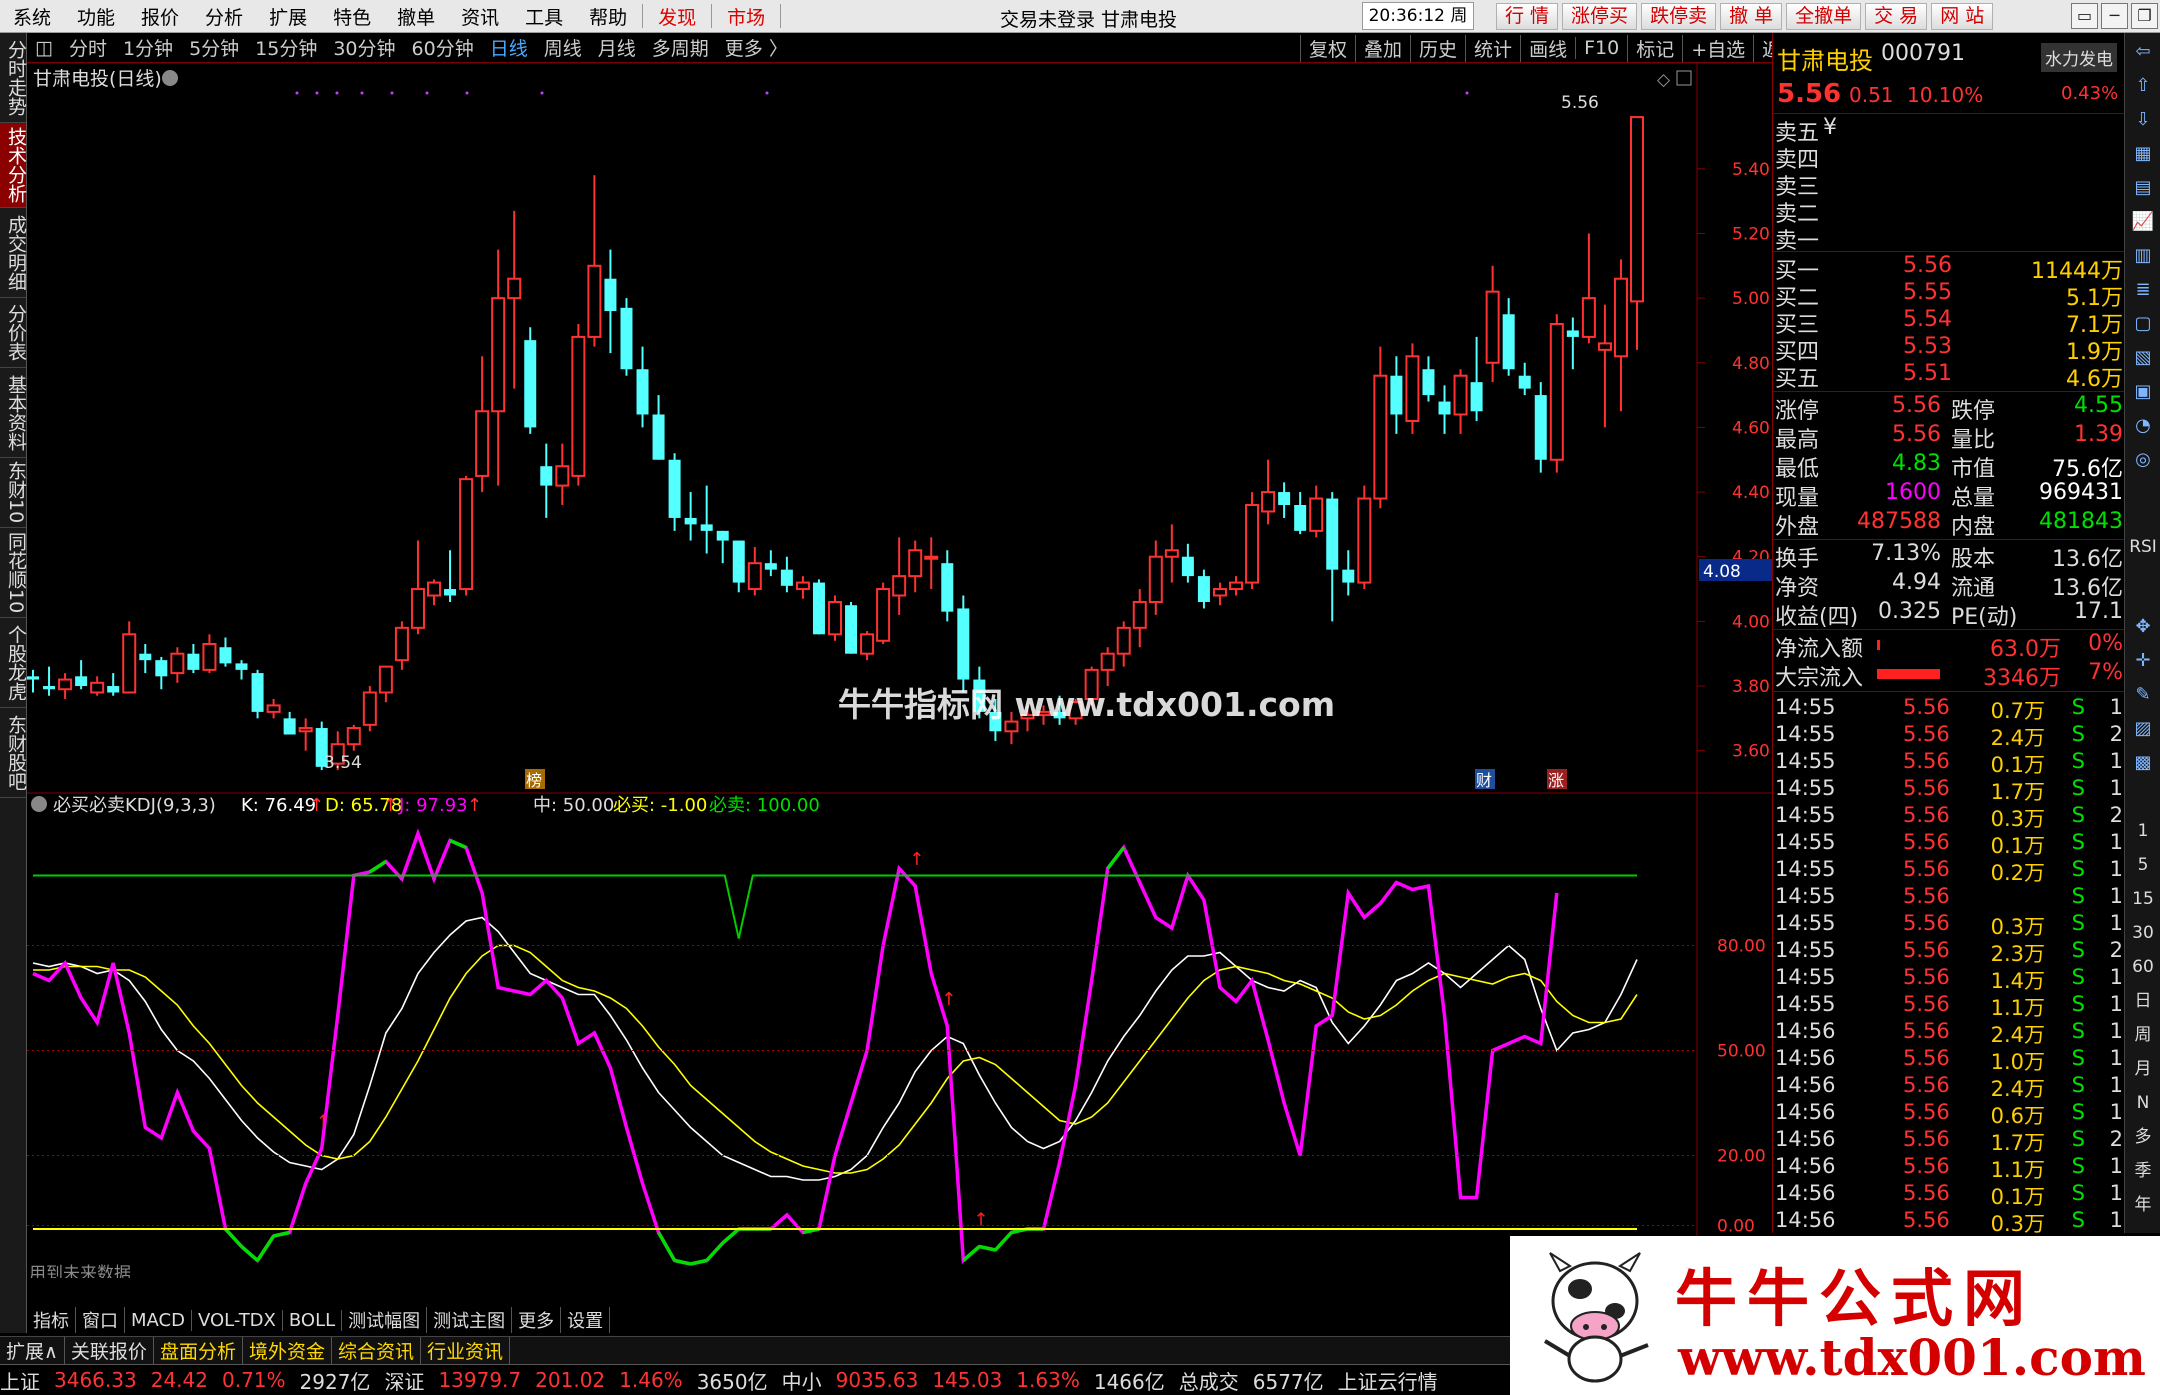 The height and width of the screenshot is (1395, 2160). Describe the element at coordinates (680, 47) in the screenshot. I see `period-9: 多周期` at that location.